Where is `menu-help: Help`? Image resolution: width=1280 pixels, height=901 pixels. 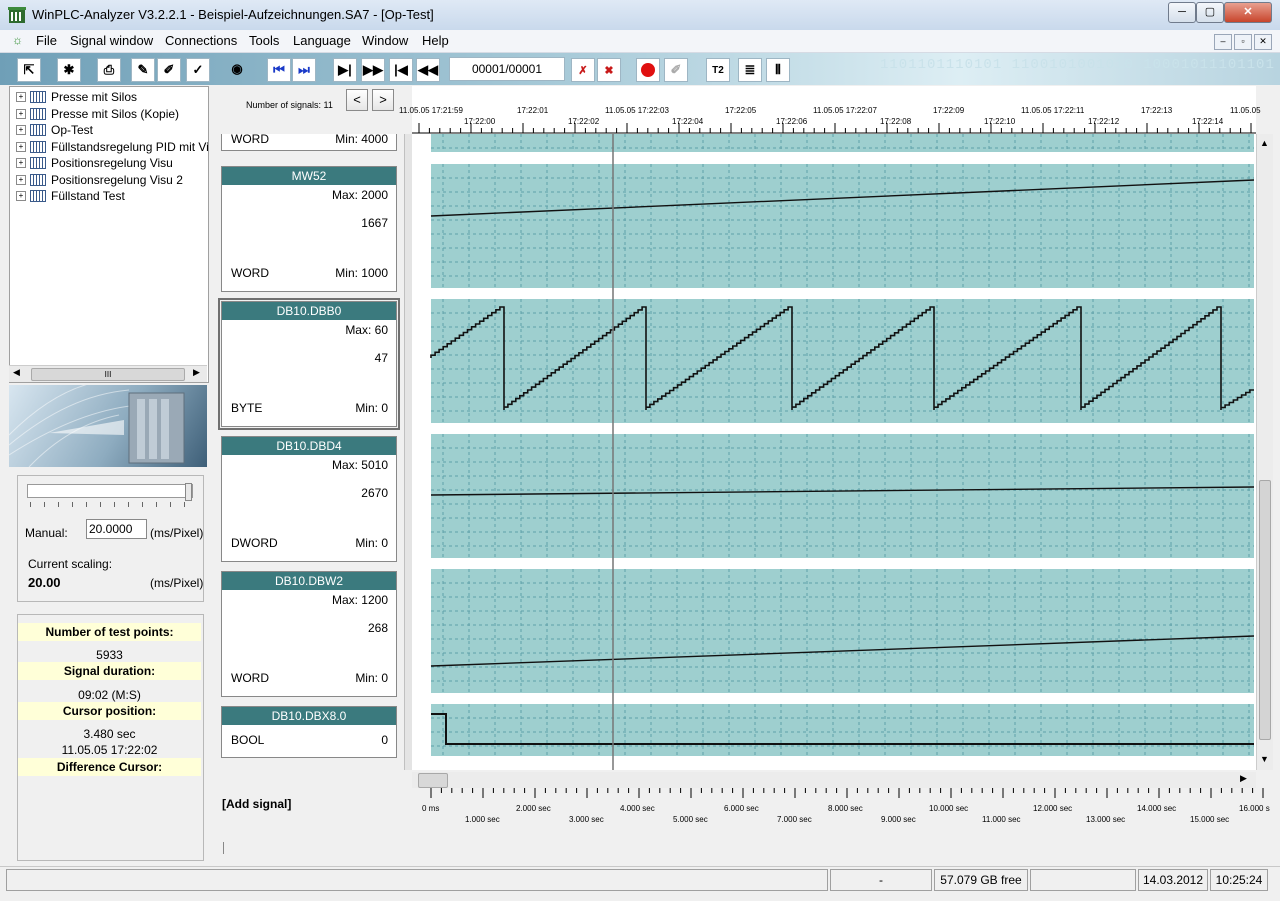 menu-help: Help is located at coordinates (435, 40).